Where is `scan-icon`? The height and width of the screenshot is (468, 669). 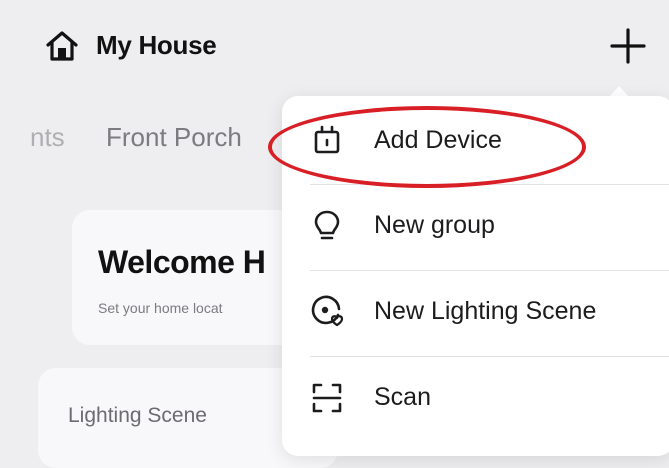 scan-icon is located at coordinates (327, 398).